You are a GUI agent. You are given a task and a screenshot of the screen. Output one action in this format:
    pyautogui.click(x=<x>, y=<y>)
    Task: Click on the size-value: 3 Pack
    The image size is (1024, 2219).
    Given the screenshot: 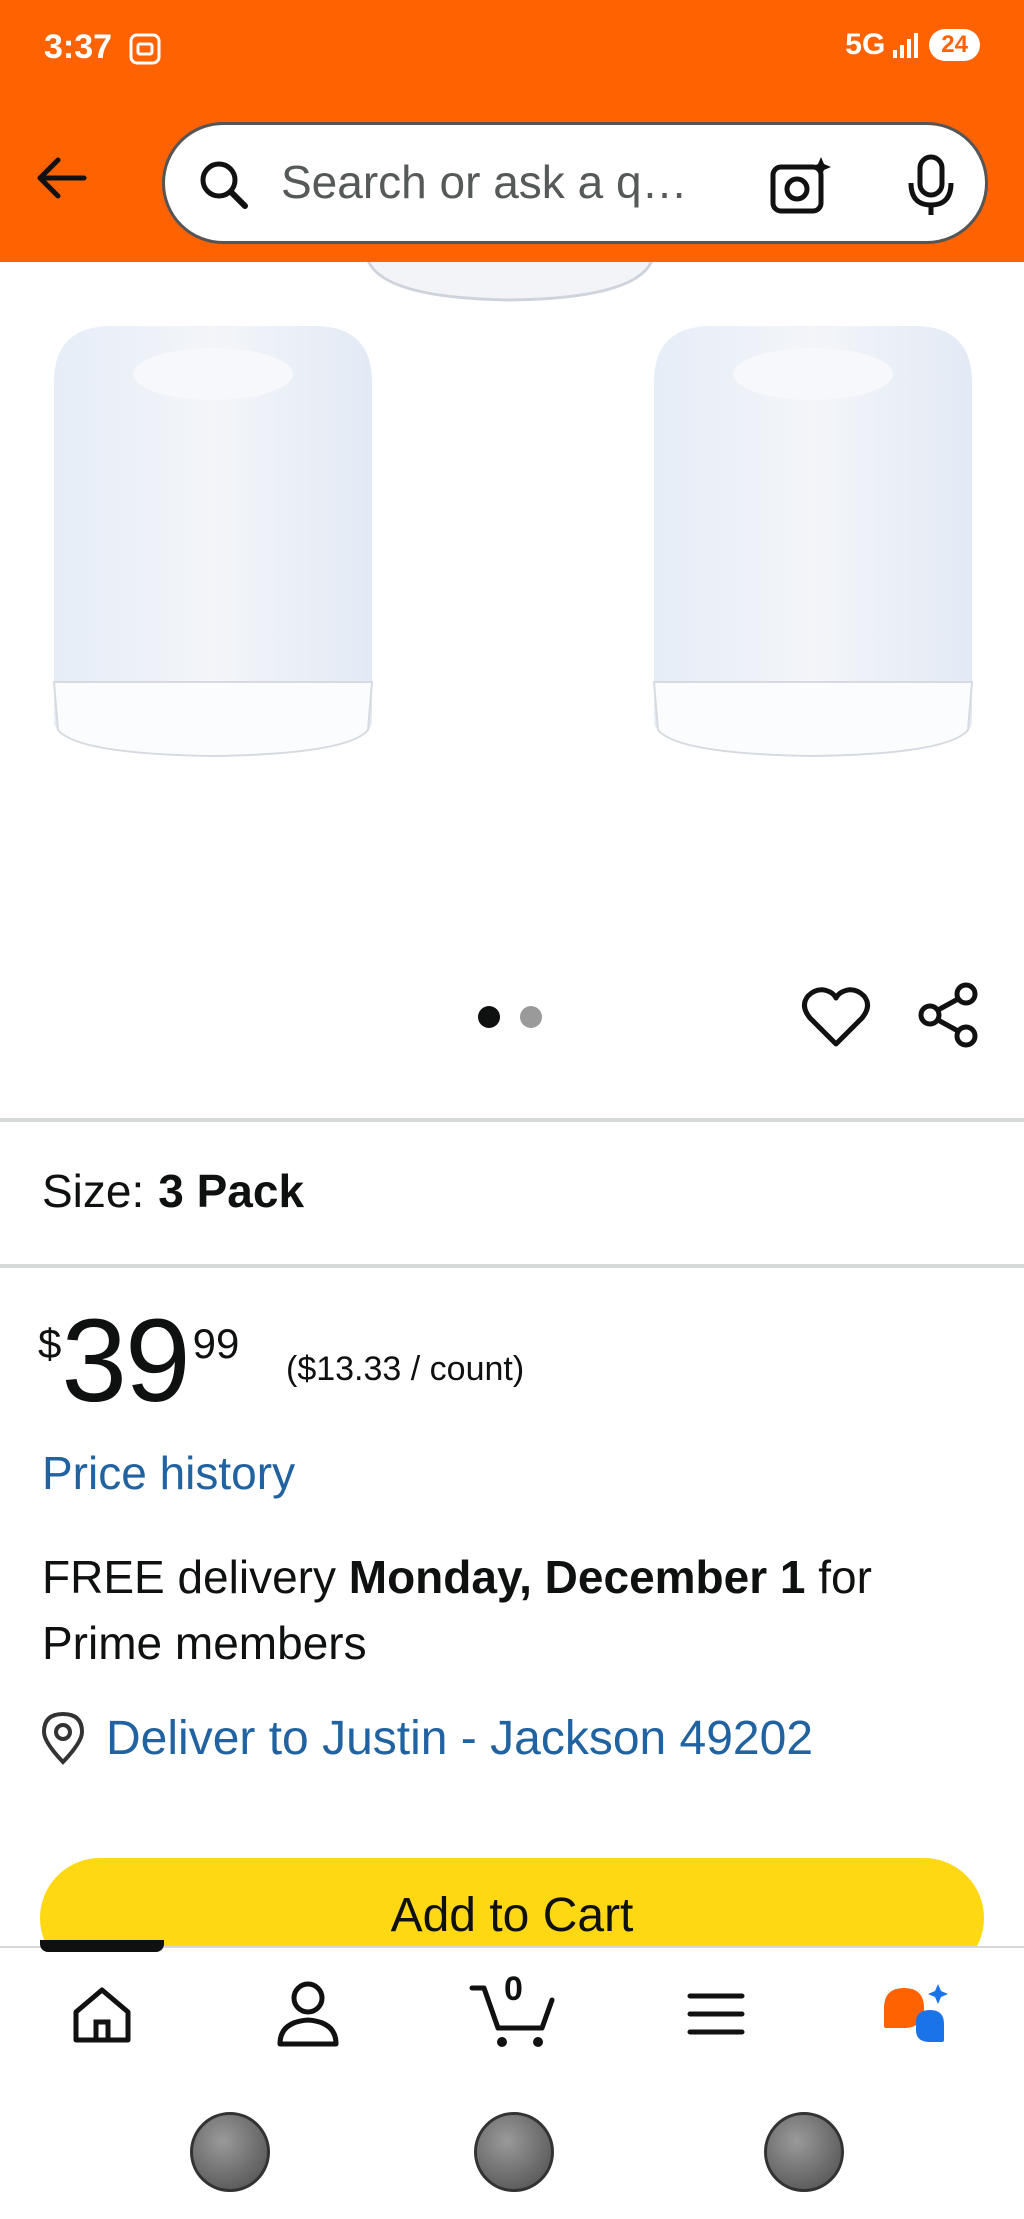 What is the action you would take?
    pyautogui.click(x=231, y=1191)
    